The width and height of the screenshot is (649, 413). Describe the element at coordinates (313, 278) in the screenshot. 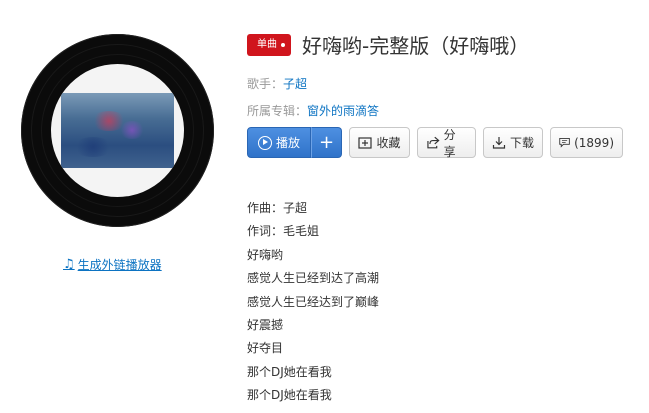

I see `lyric-line: 感觉人生已经到达了高潮` at that location.